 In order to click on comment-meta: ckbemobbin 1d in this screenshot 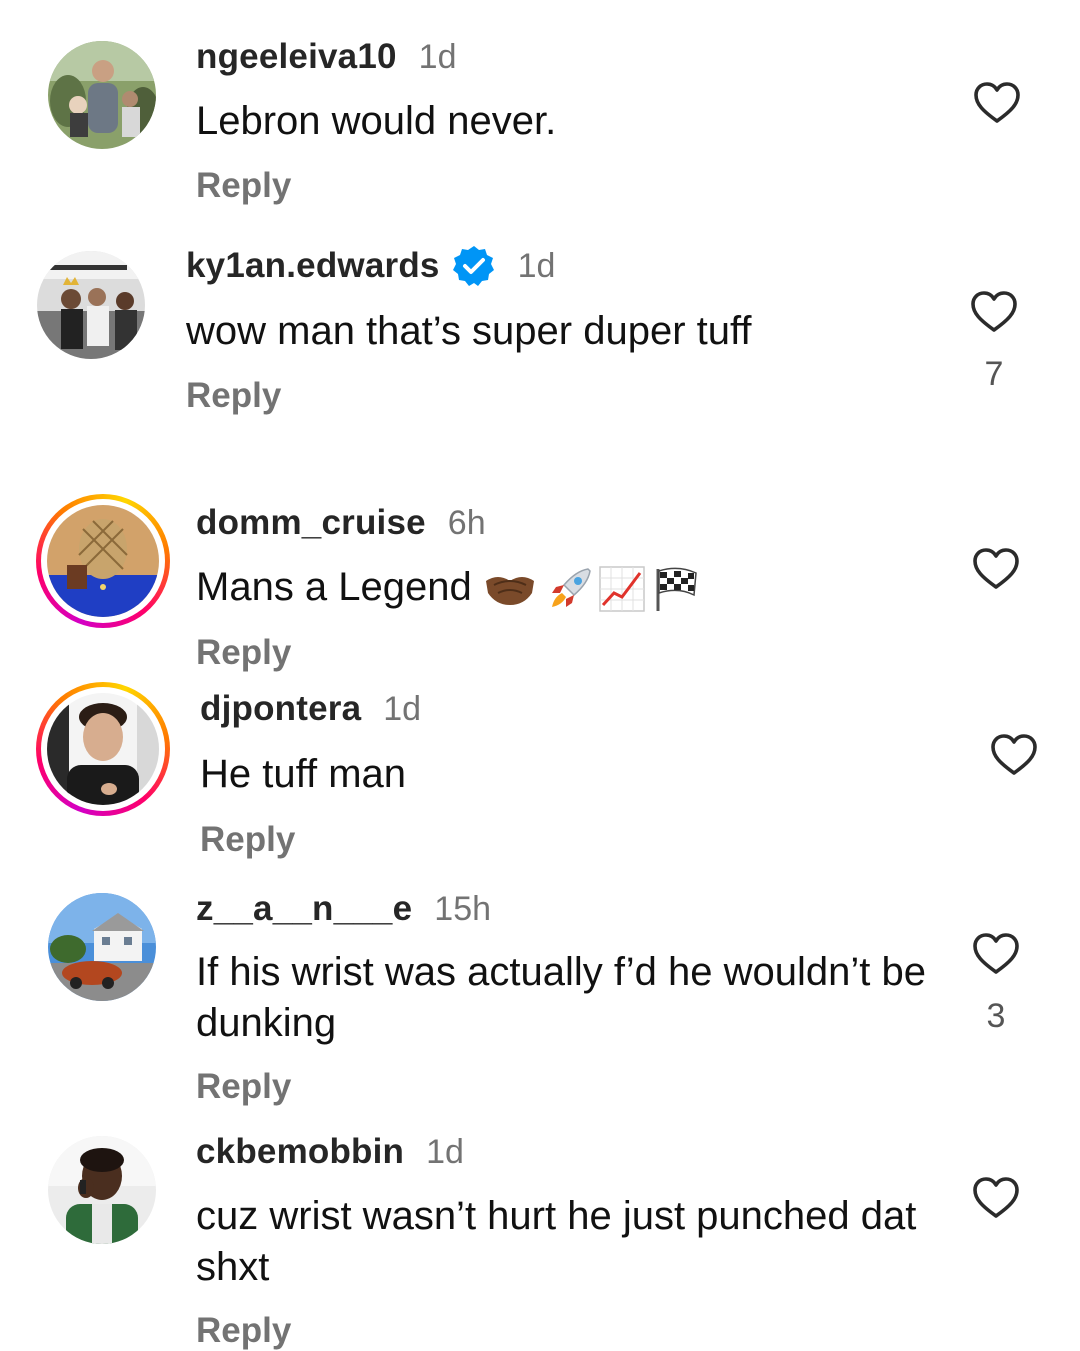, I will do `click(330, 1152)`.